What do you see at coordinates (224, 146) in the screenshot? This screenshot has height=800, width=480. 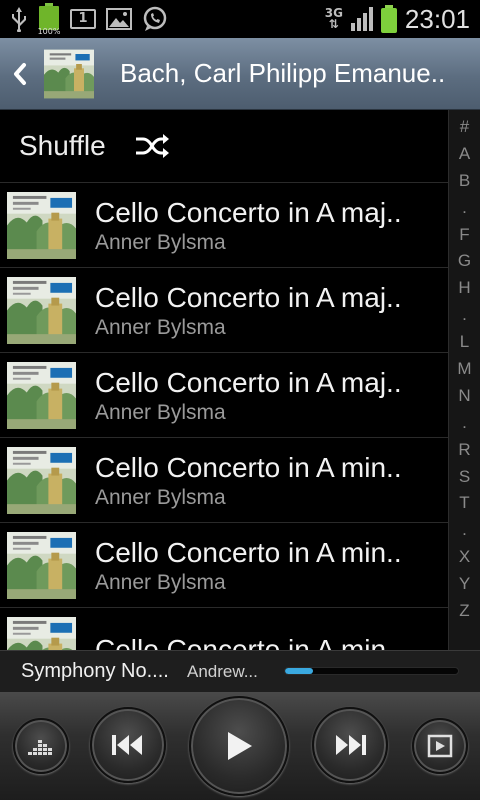 I see `shuffle-button: Shuffle` at bounding box center [224, 146].